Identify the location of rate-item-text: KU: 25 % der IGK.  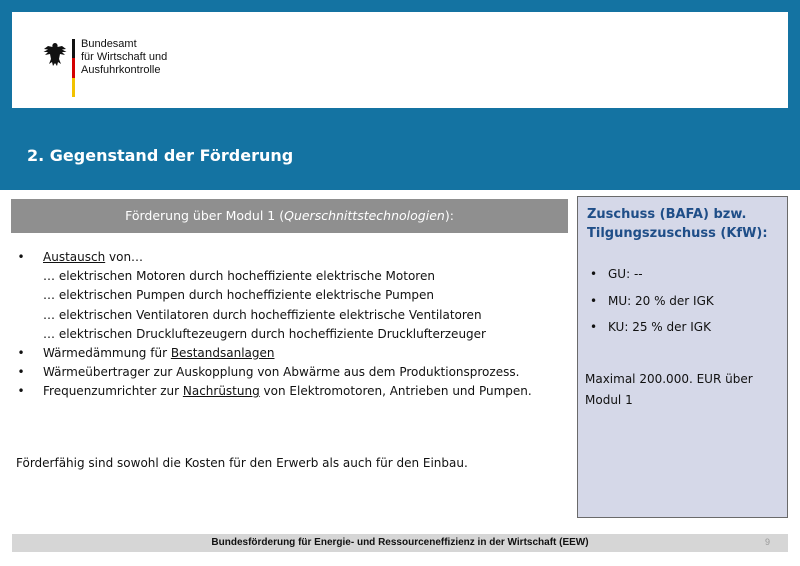
(659, 327).